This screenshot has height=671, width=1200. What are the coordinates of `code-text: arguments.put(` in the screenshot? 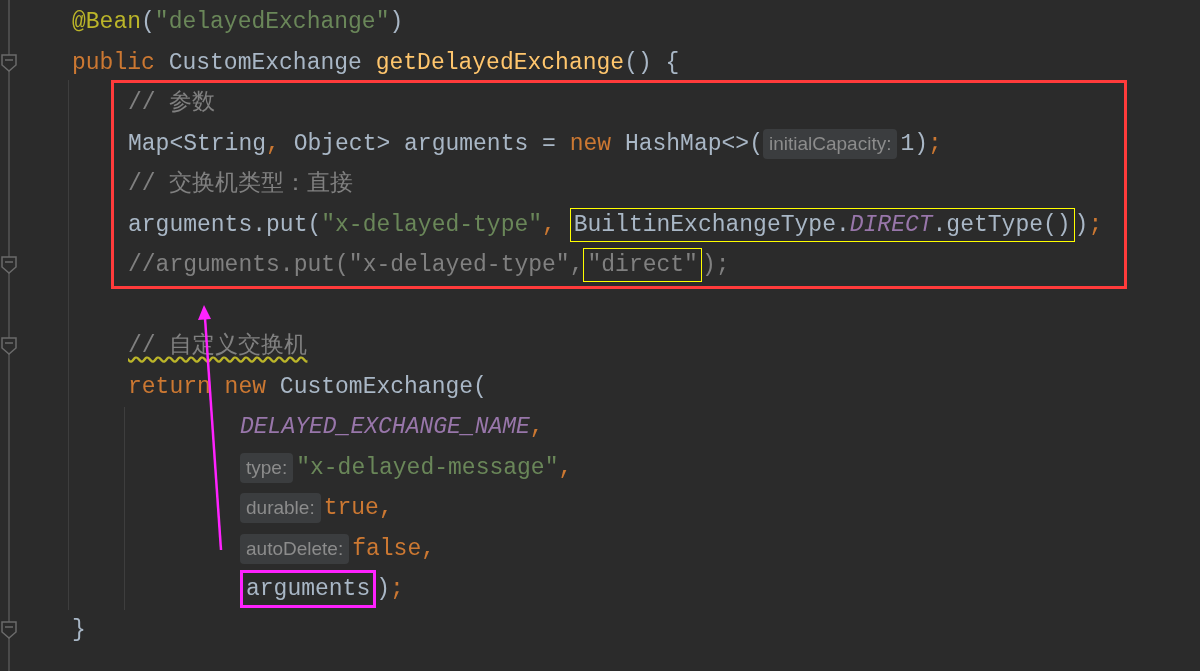 It's located at (225, 225).